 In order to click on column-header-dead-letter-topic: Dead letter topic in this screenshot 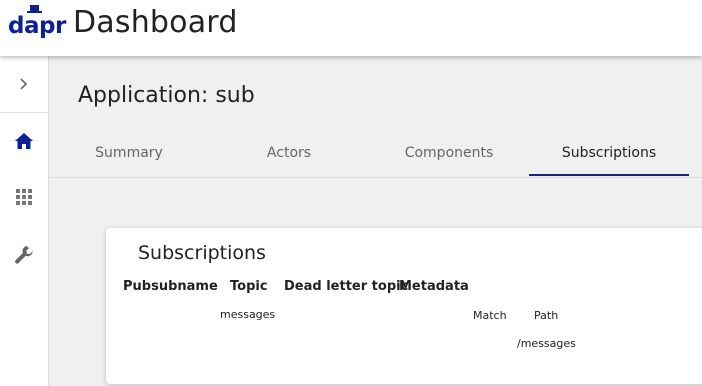, I will do `click(346, 286)`.